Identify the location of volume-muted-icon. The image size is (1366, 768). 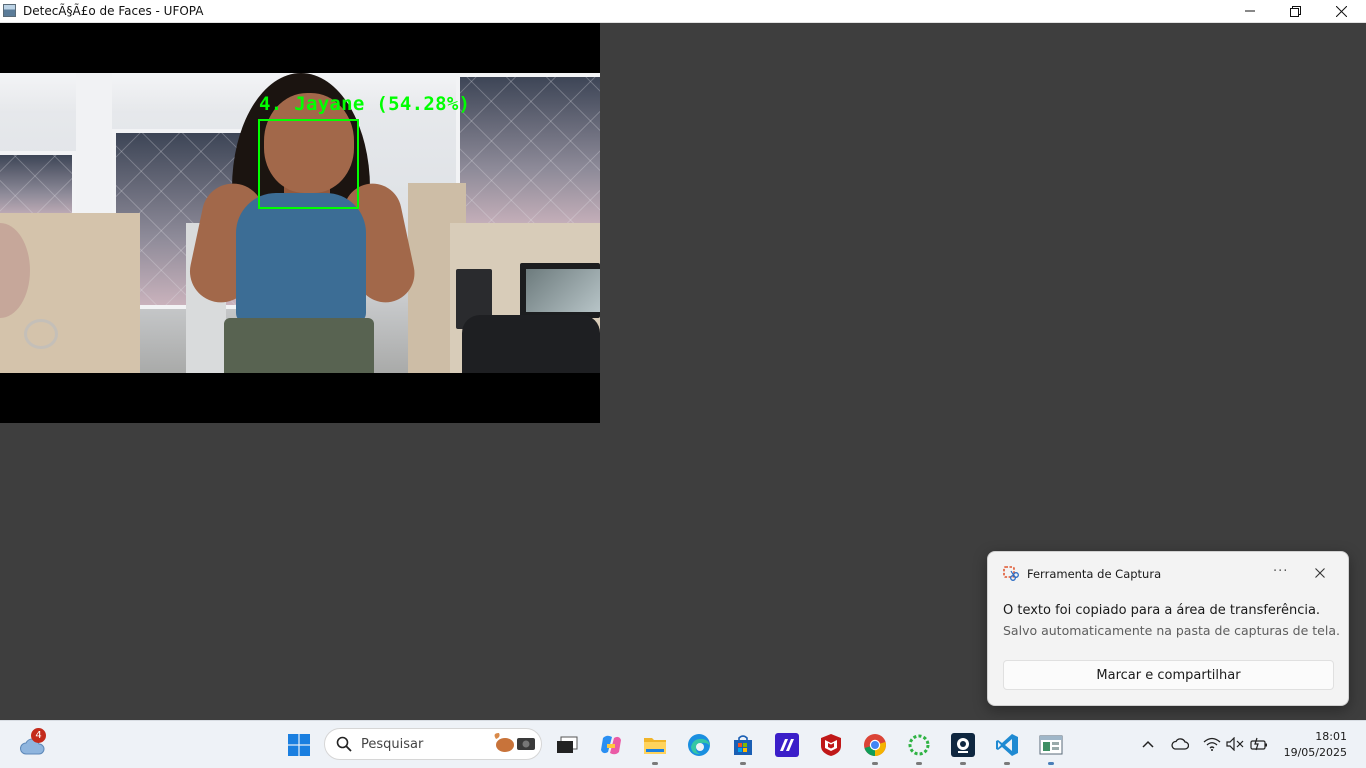
(1235, 744).